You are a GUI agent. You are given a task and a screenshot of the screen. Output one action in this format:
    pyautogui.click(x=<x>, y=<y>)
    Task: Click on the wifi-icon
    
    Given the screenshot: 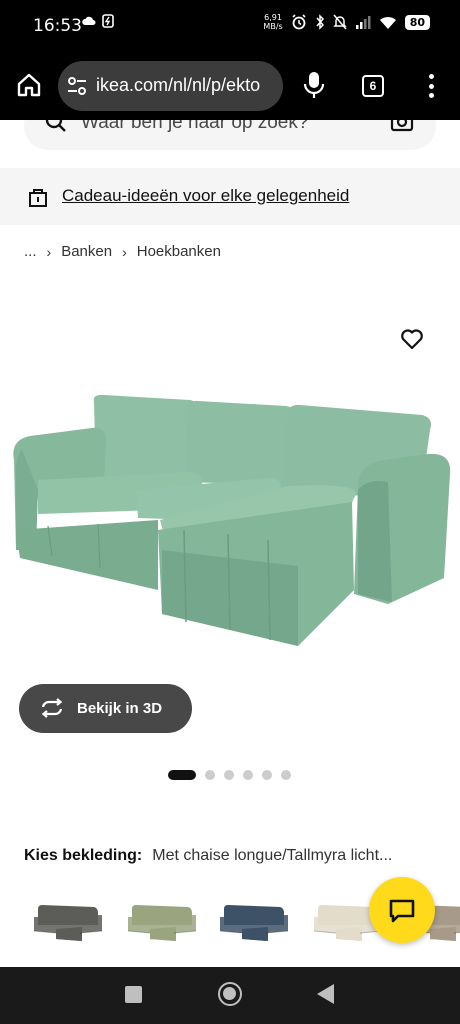 What is the action you would take?
    pyautogui.click(x=387, y=22)
    